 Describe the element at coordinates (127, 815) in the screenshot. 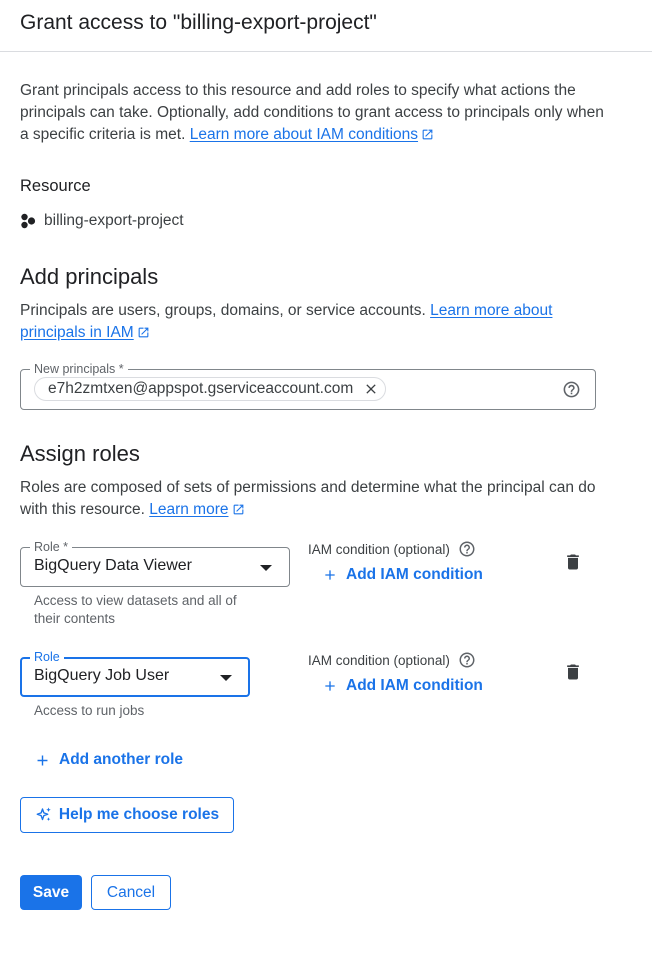

I see `help-me-choose-roles-button: Help me choose roles` at that location.